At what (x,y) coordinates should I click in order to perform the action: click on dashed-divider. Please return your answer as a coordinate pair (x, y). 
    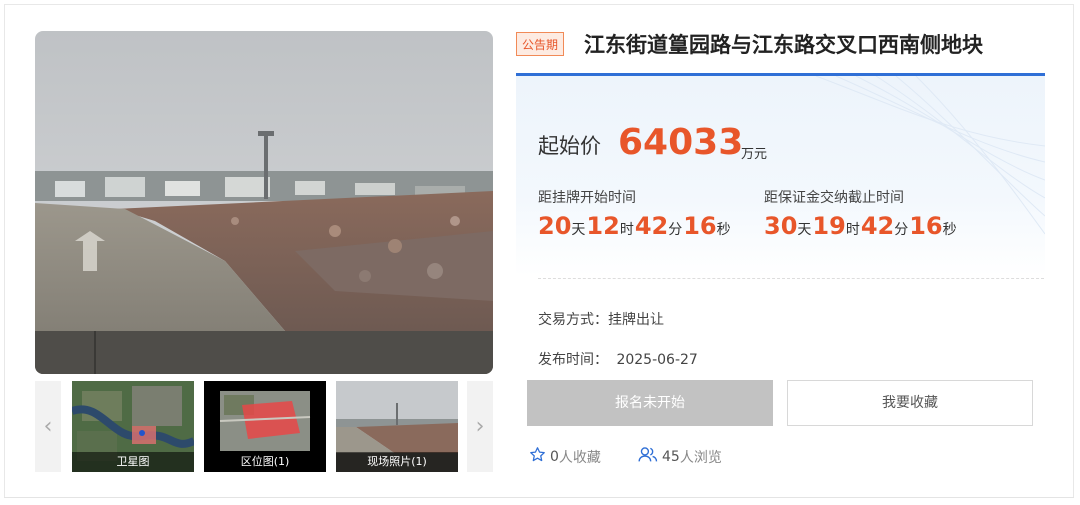
    Looking at the image, I should click on (791, 278).